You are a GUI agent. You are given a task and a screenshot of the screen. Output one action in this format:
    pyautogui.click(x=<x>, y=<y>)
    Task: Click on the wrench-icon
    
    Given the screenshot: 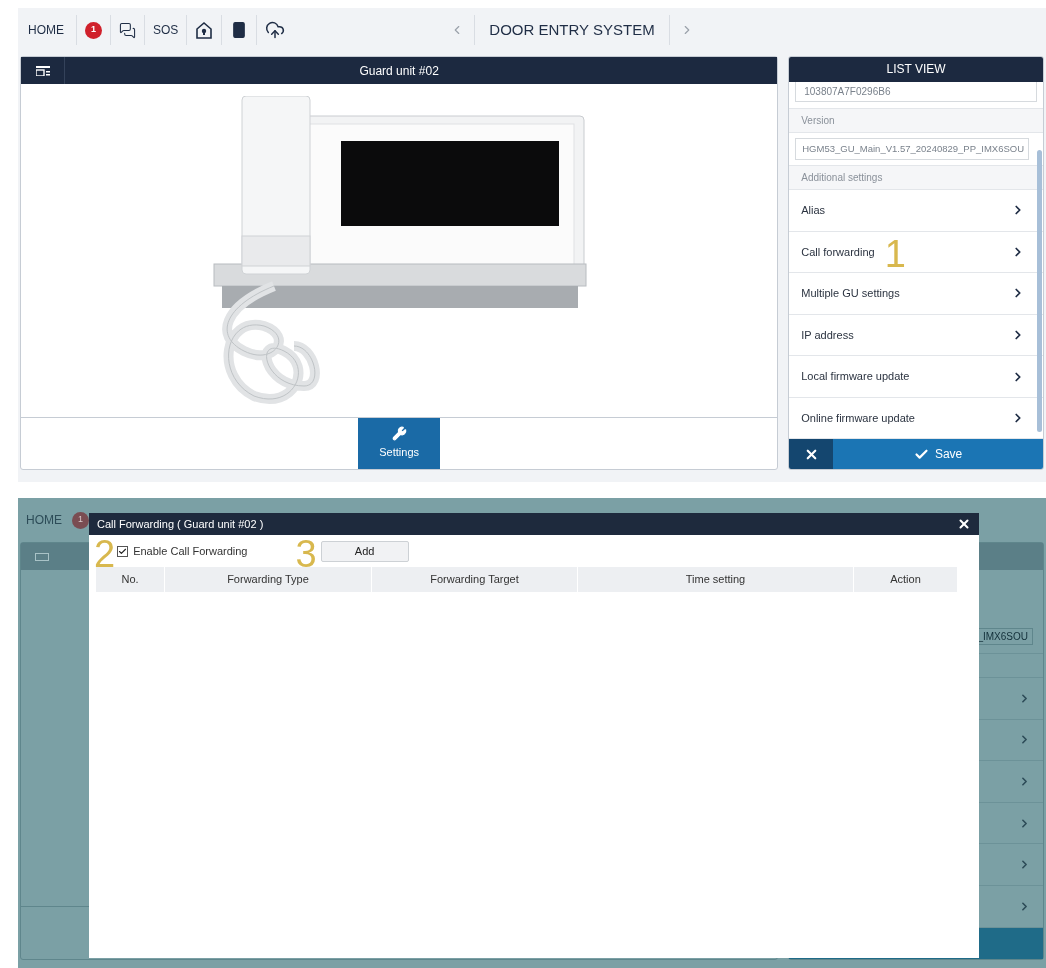 What is the action you would take?
    pyautogui.click(x=399, y=434)
    